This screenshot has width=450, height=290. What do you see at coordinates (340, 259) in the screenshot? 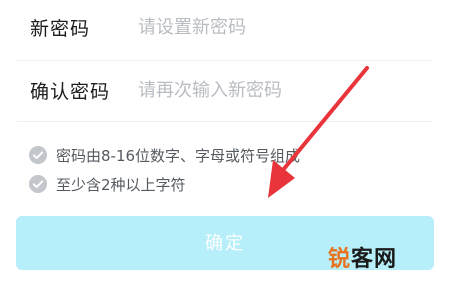
I see `watermark-accent: 锐` at bounding box center [340, 259].